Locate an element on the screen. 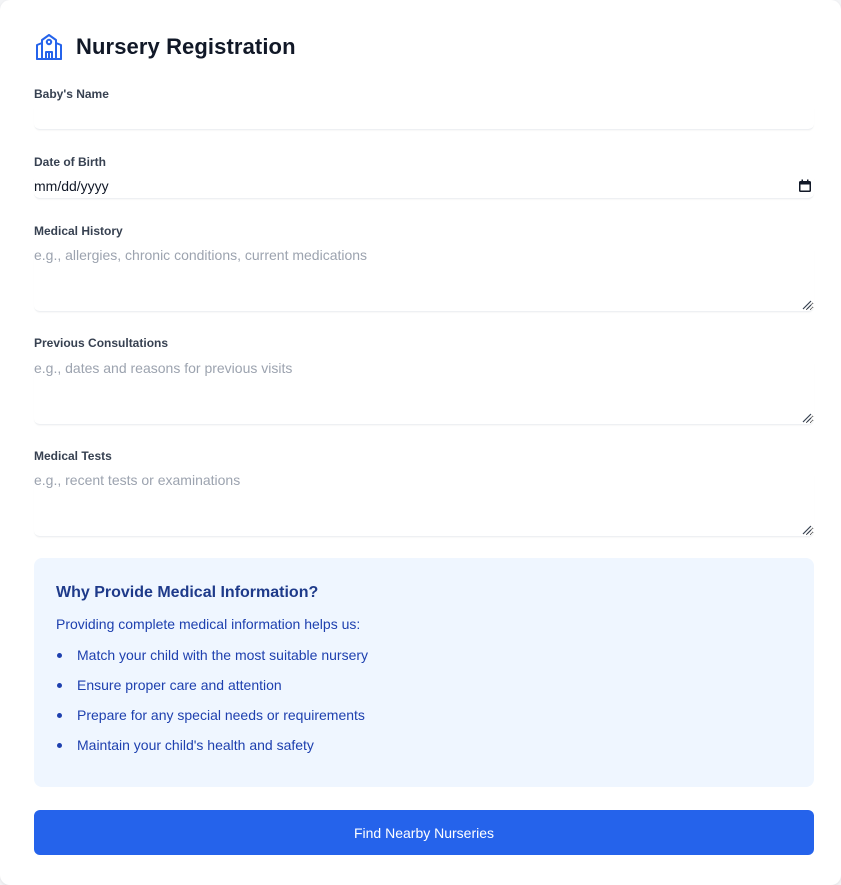 The image size is (841, 885). medical-tests-label: Medical Tests is located at coordinates (73, 456).